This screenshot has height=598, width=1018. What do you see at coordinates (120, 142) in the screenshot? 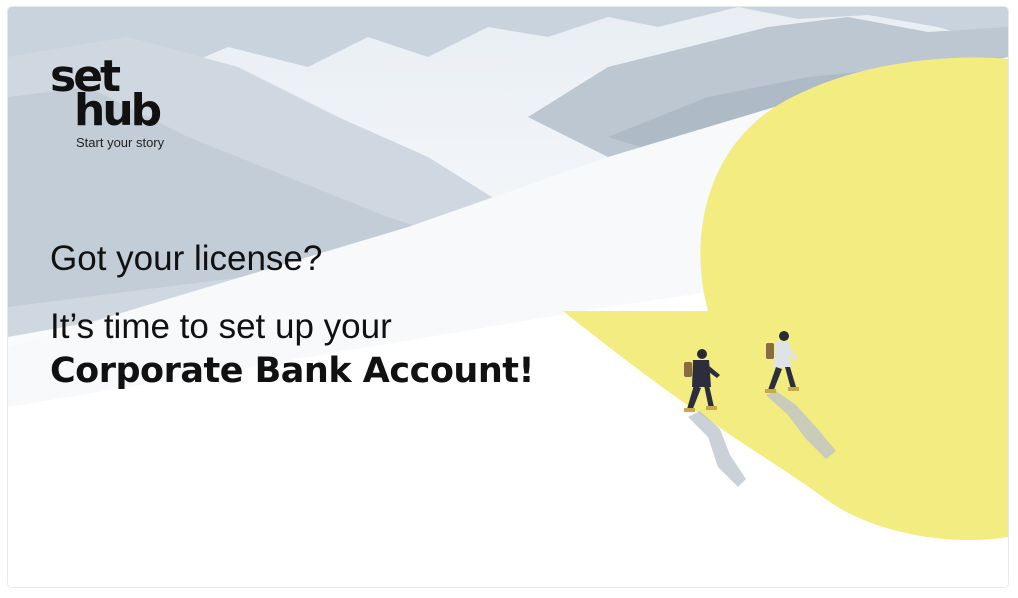
I see `logo-tagline: Start your story` at bounding box center [120, 142].